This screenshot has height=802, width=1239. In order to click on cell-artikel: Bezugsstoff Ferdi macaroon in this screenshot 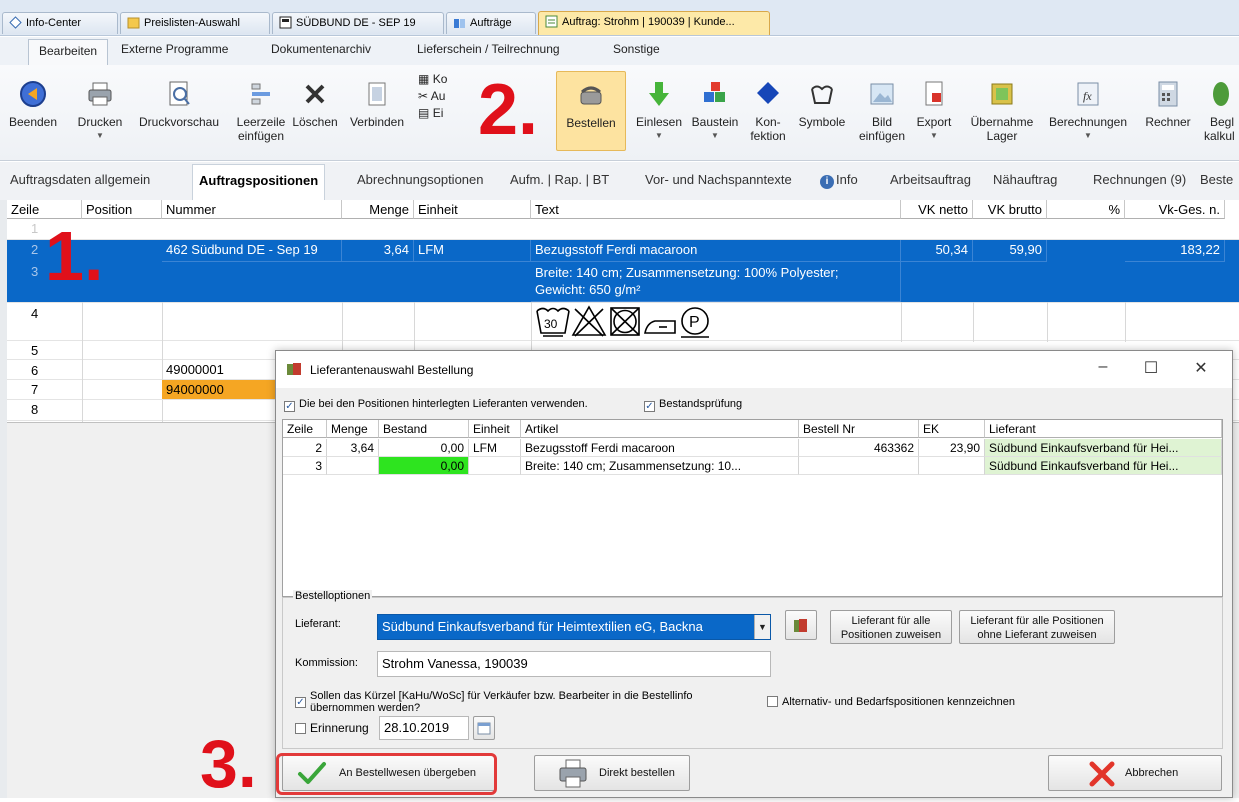, I will do `click(660, 448)`.